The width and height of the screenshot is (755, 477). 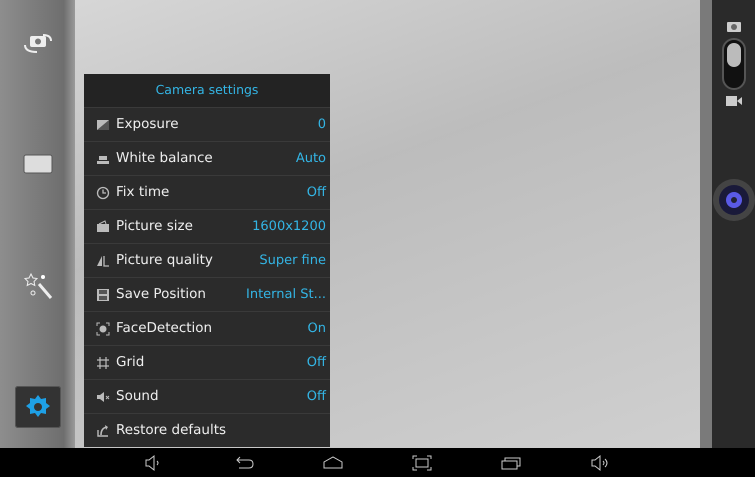 What do you see at coordinates (171, 430) in the screenshot?
I see `setting-label: Restore defaults` at bounding box center [171, 430].